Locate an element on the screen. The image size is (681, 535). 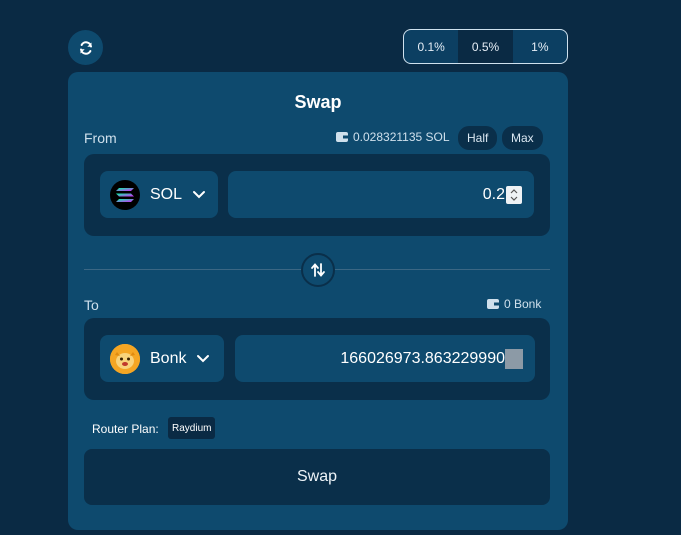
slippage-option-0-1: 0.1% is located at coordinates (431, 46).